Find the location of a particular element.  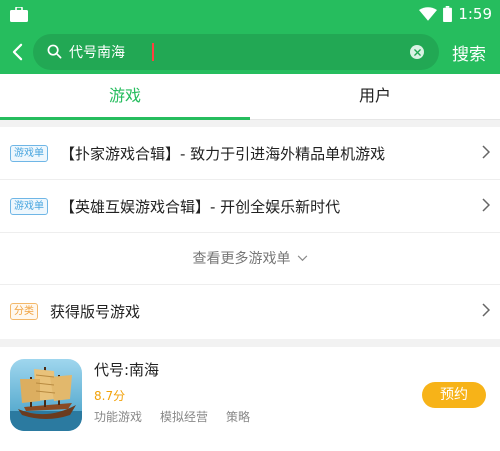

more-collections-link: 查看更多游戏单 is located at coordinates (250, 258).